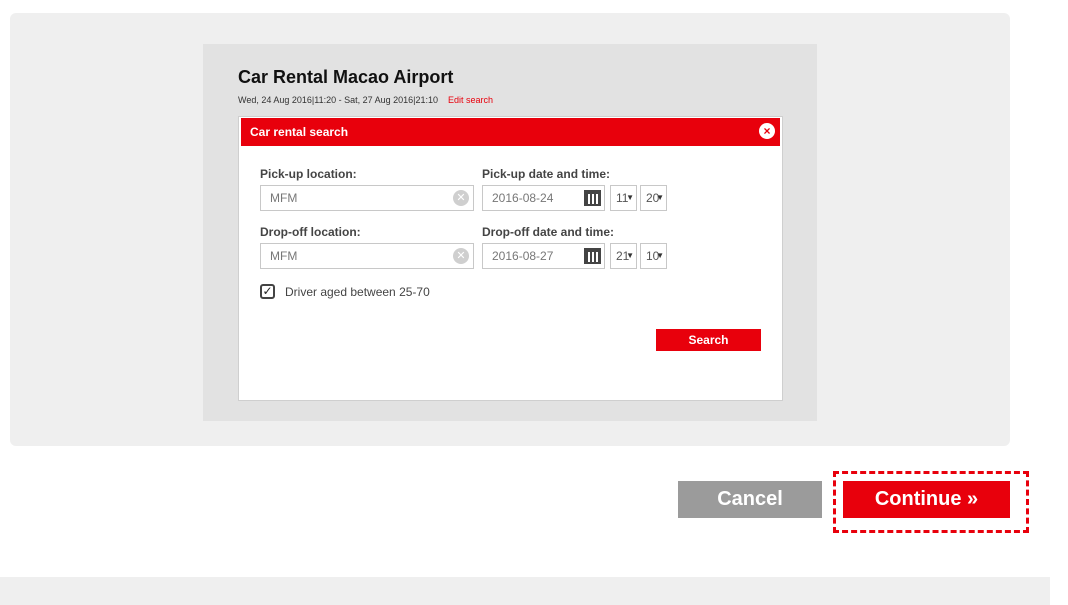 This screenshot has width=1068, height=605. I want to click on dialog-header: Car rental search ×, so click(510, 132).